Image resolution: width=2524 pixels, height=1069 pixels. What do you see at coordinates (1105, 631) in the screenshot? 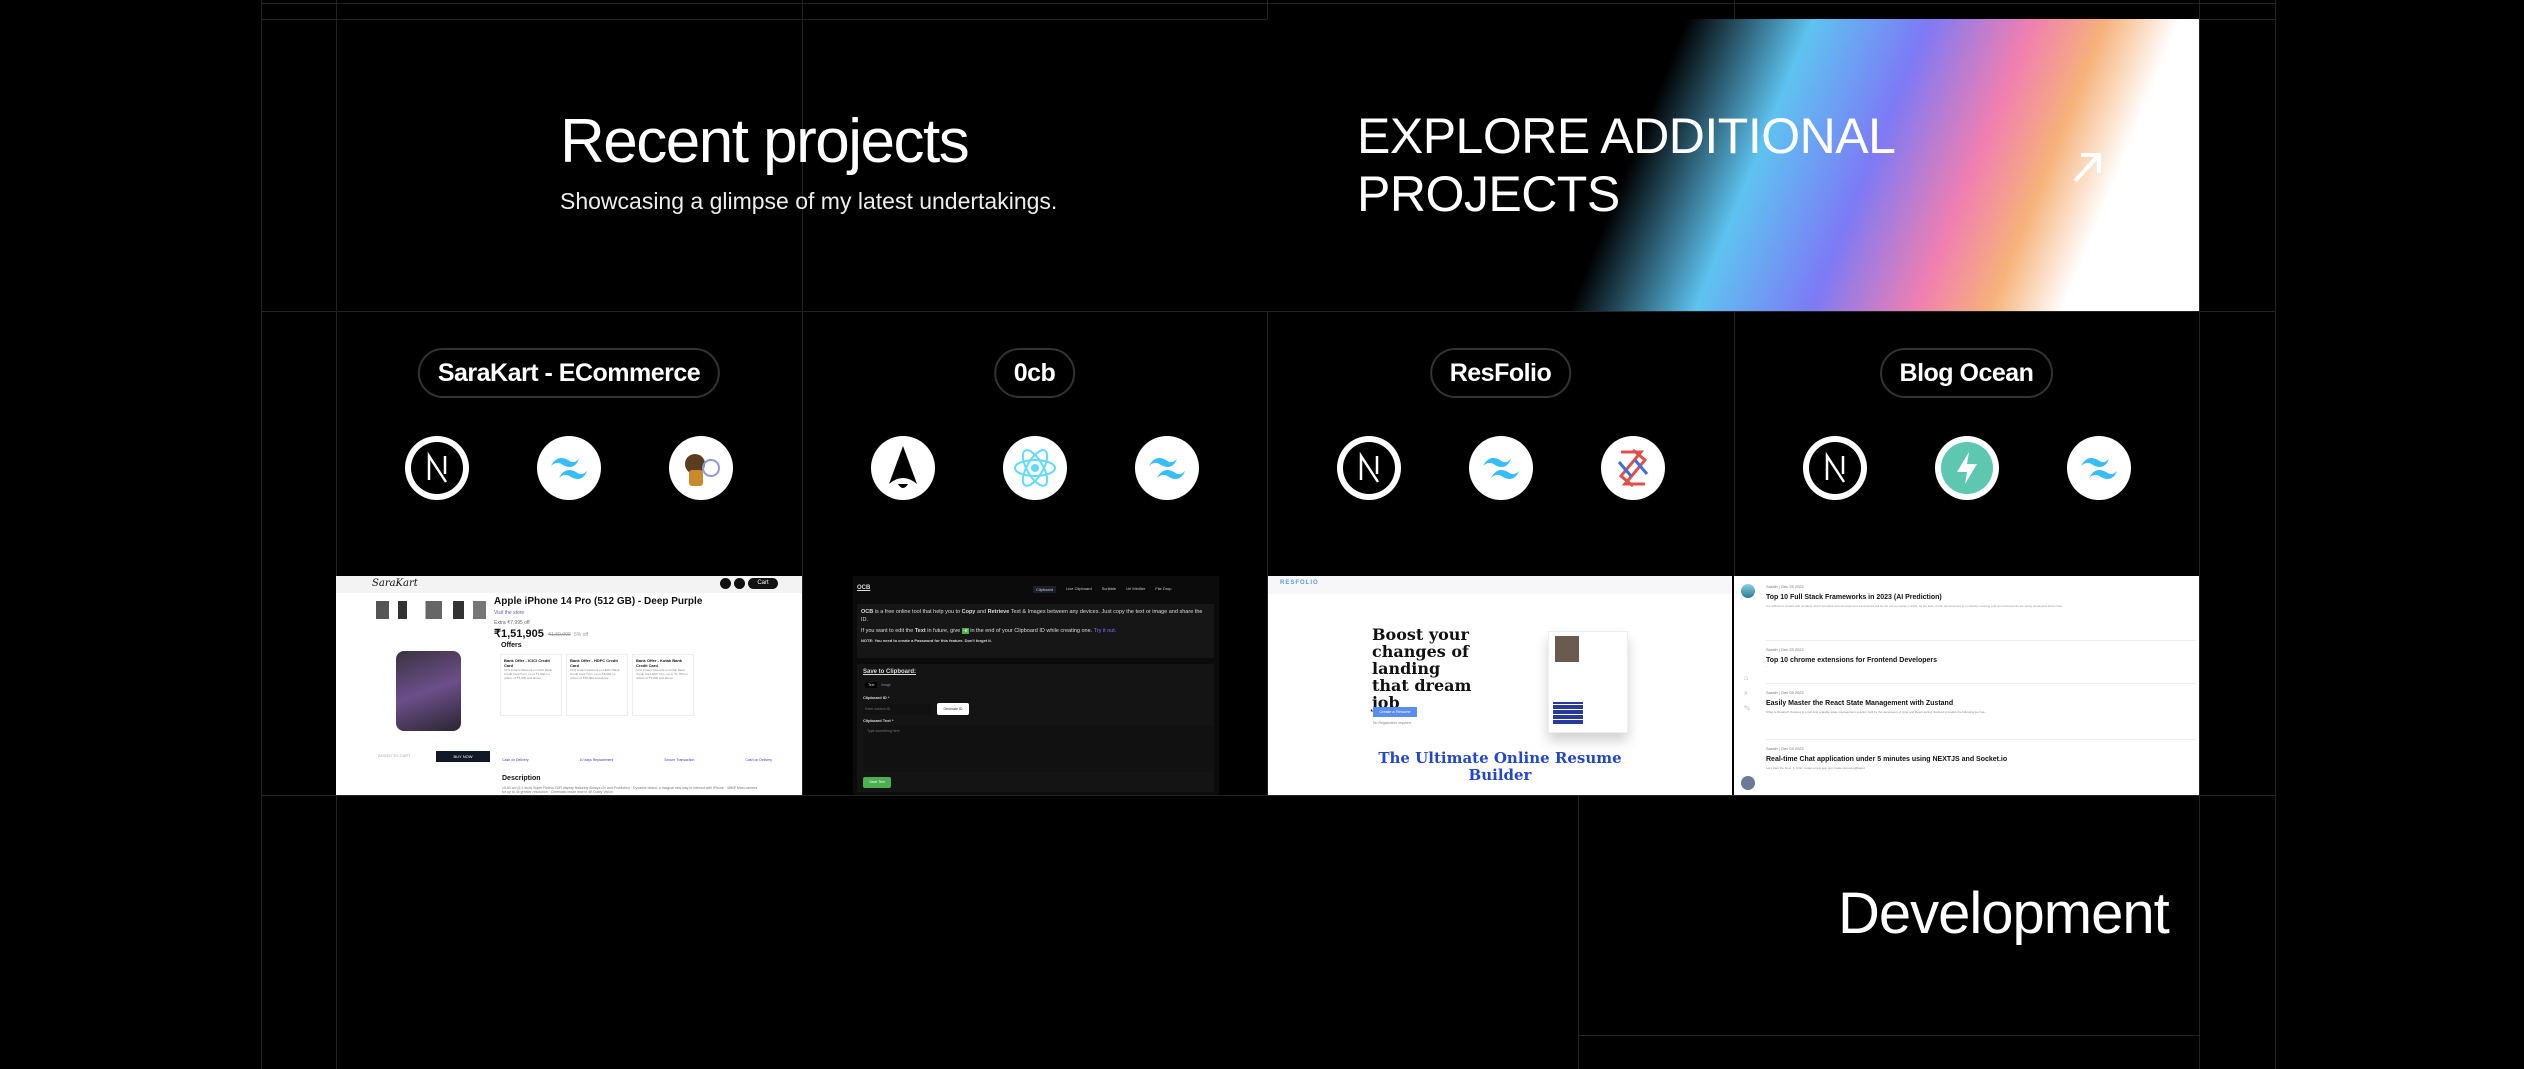
I see `preview-link: Try it out.` at bounding box center [1105, 631].